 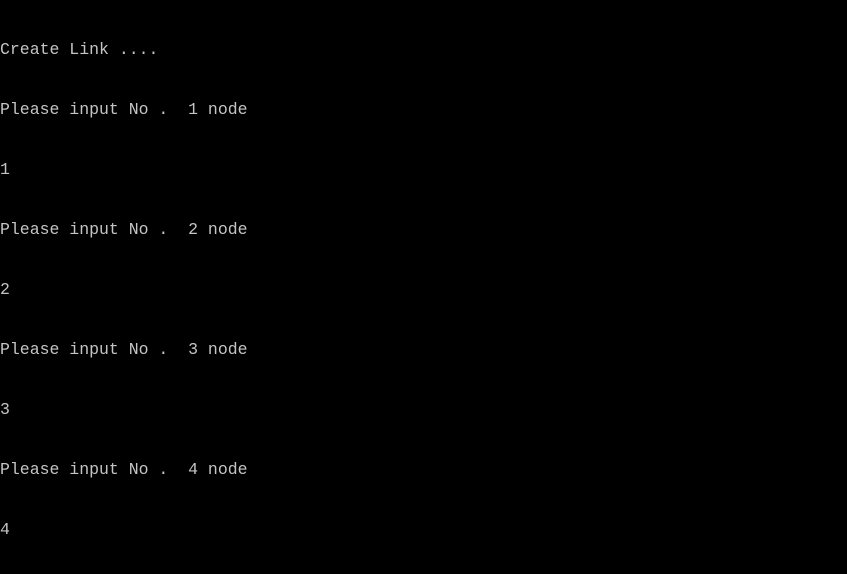 I want to click on console-line: 3, so click(x=5, y=409).